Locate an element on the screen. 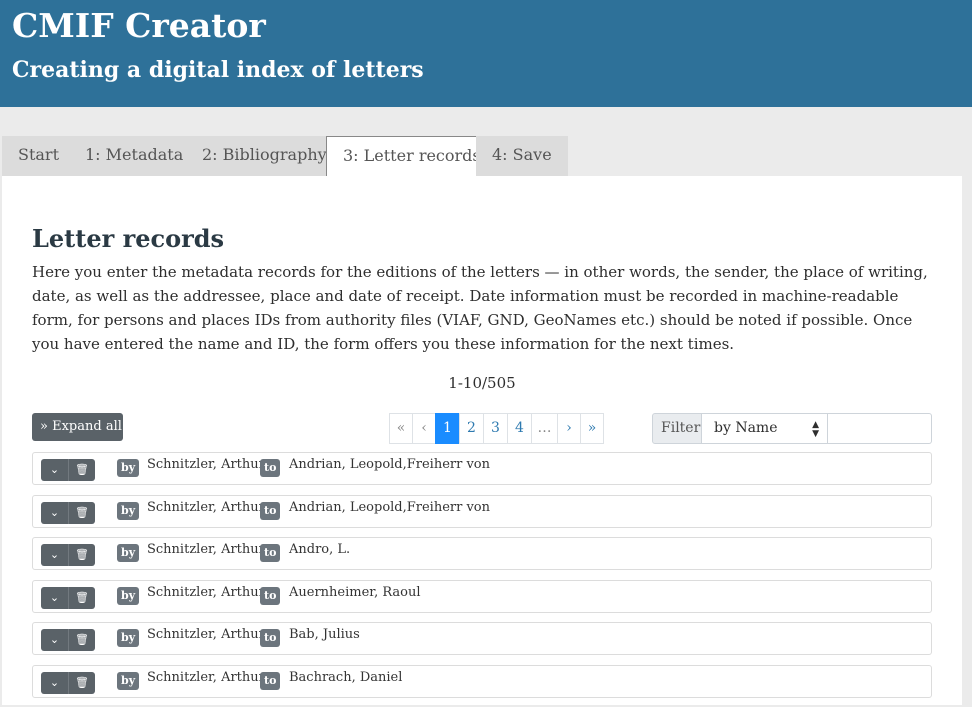 This screenshot has width=972, height=707. first-page-button: « is located at coordinates (401, 428).